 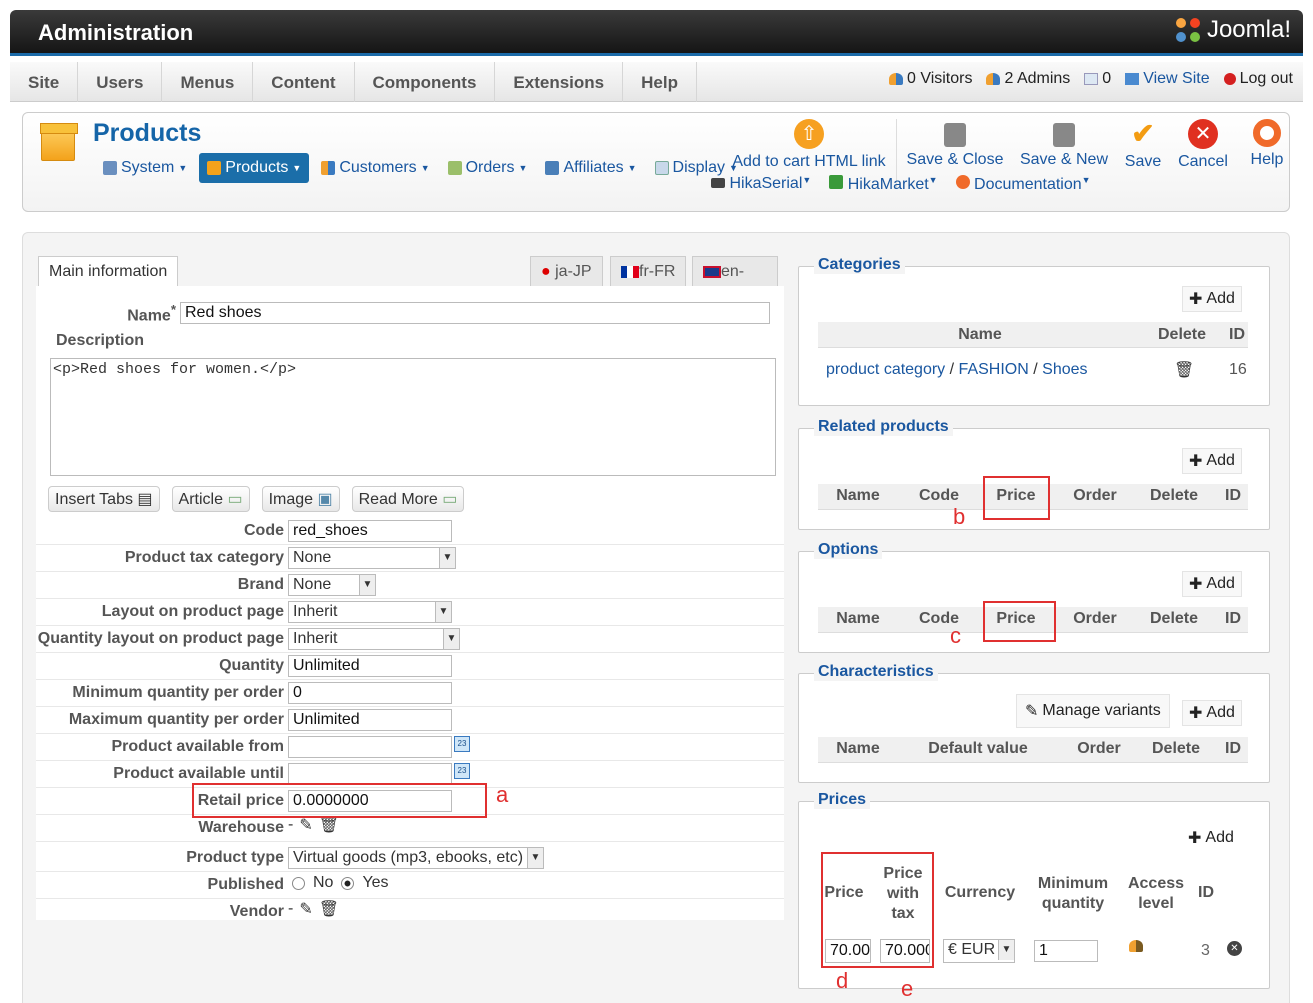 I want to click on toolbar-extensions: HikaSerial▼ HikaMarket▼ Documentation▼, so click(x=901, y=184).